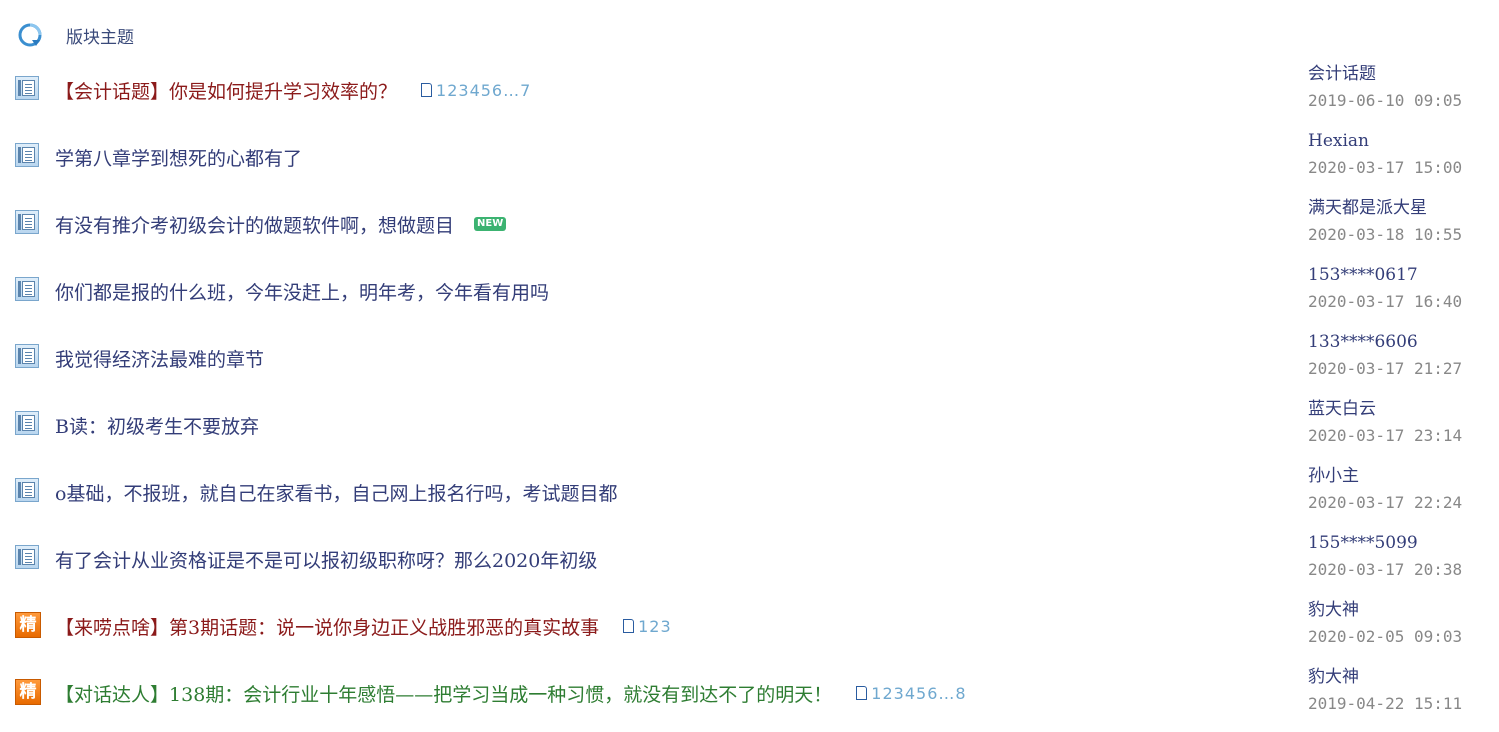 The height and width of the screenshot is (732, 1499). I want to click on section-title: 版块主题, so click(100, 37).